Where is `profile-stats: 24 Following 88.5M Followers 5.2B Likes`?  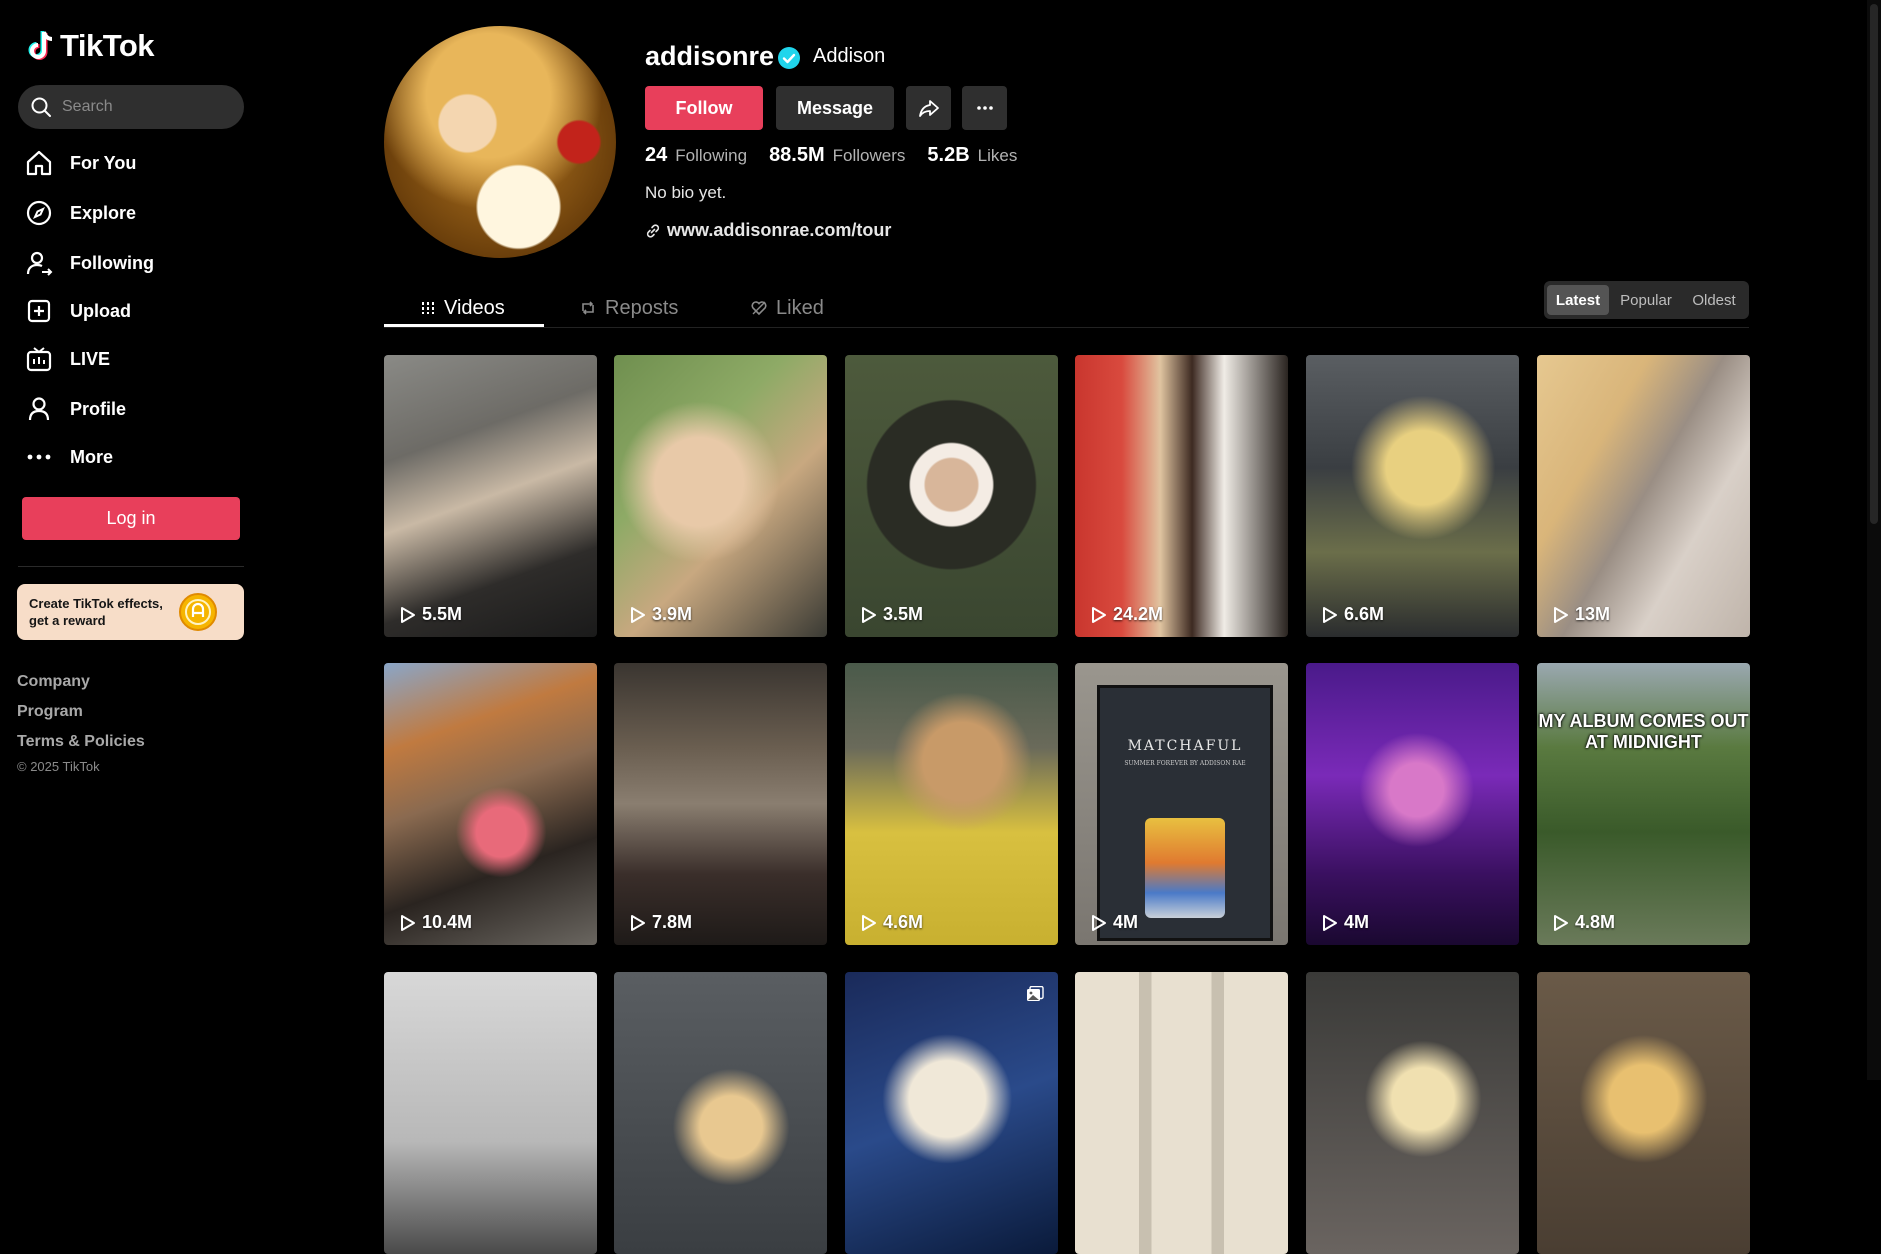 profile-stats: 24 Following 88.5M Followers 5.2B Likes is located at coordinates (831, 155).